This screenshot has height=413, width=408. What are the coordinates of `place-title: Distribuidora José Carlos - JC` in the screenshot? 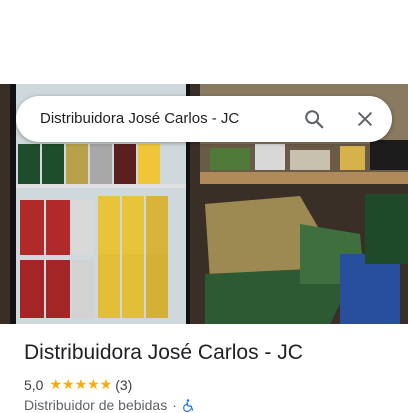 It's located at (163, 352).